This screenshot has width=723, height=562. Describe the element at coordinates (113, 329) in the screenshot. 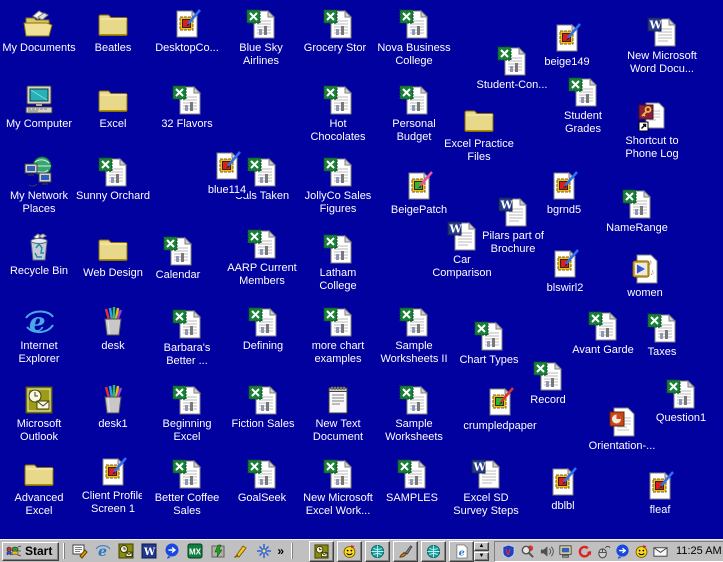

I see `desktop-icon-desk: desk` at that location.